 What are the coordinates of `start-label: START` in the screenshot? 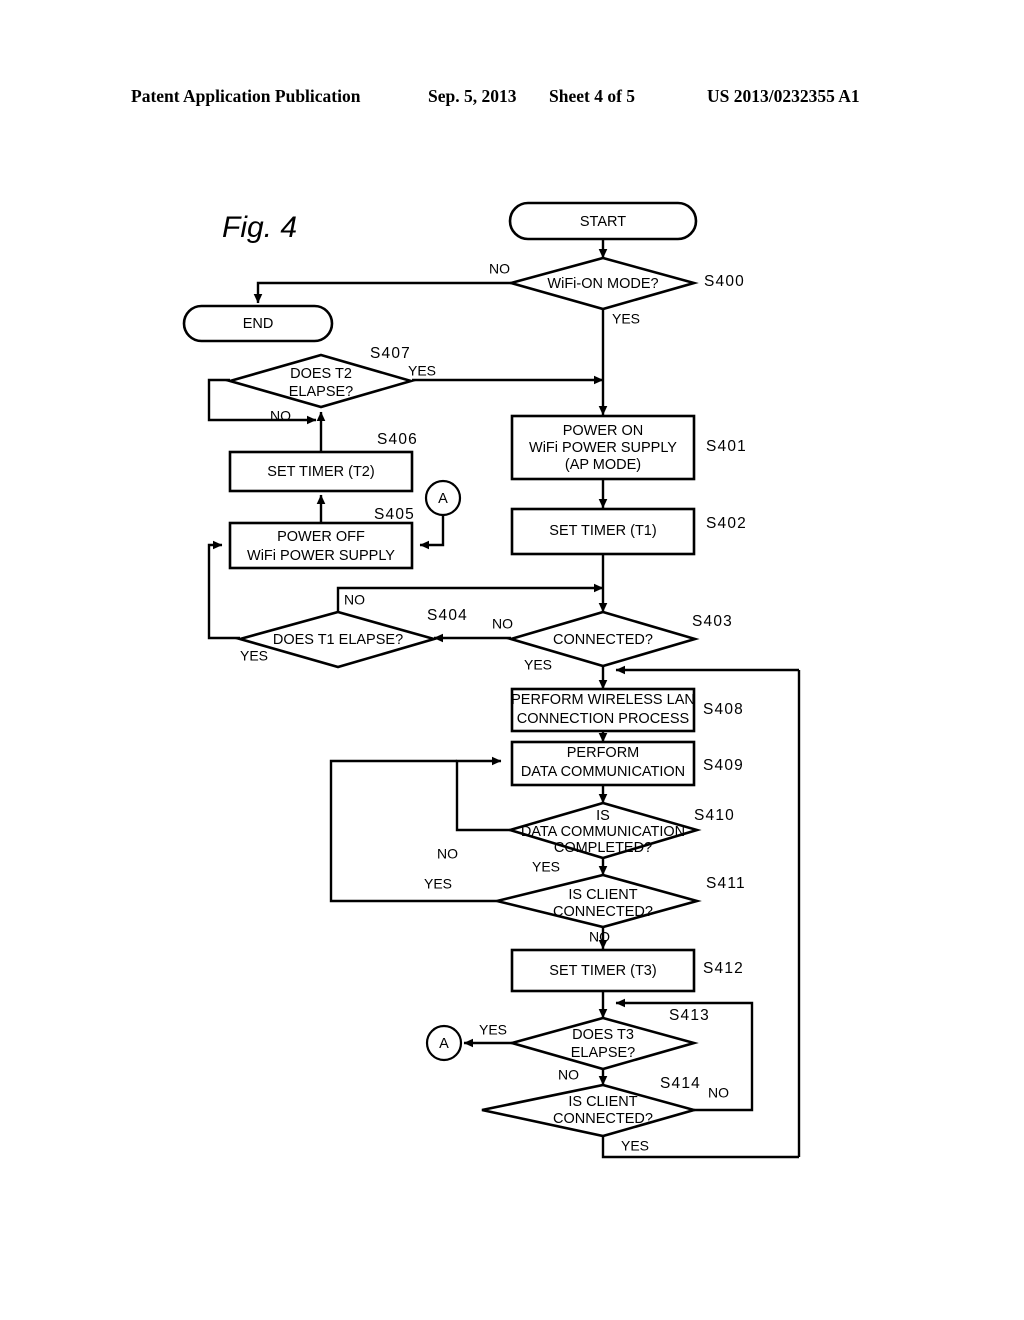 It's located at (603, 222).